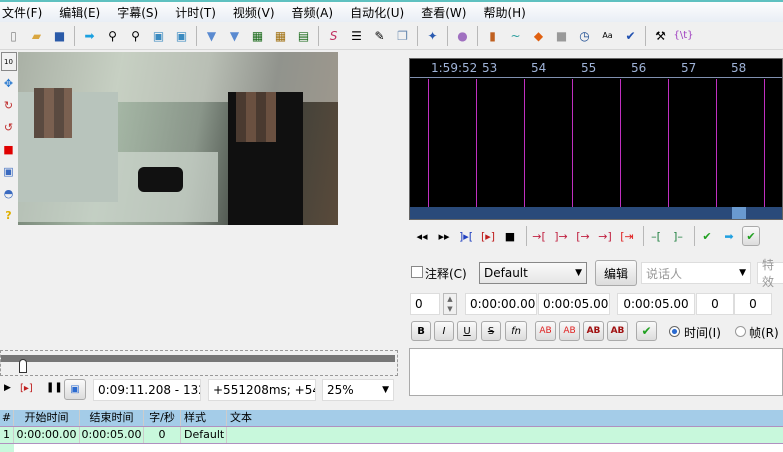  Describe the element at coordinates (8, 61) in the screenshot. I see `standard-tool-icon: 10` at that location.